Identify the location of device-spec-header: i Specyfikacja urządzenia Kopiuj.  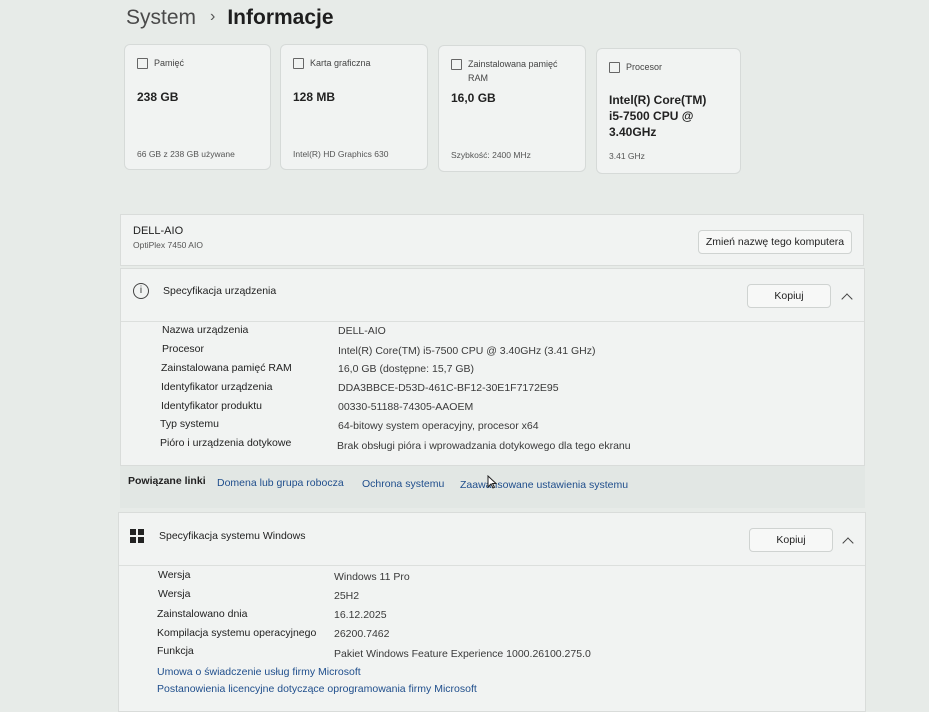
(492, 295).